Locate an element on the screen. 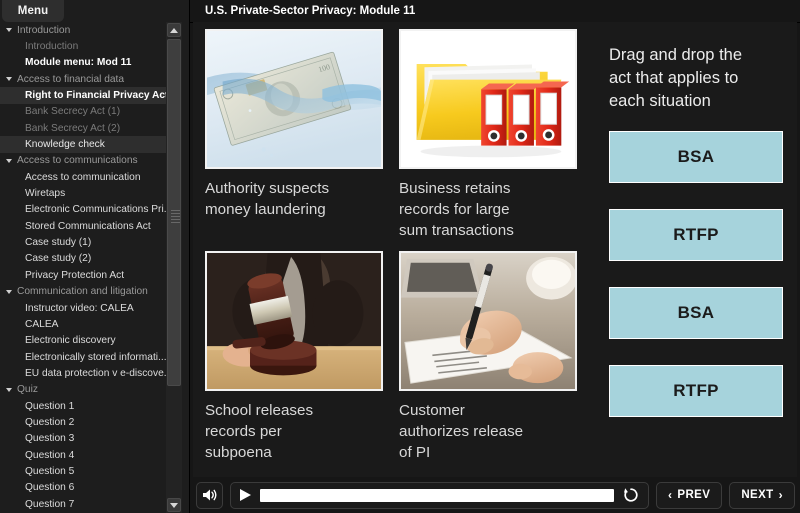 Image resolution: width=800 pixels, height=513 pixels. sidebar-item-label: Bank Secrecy Act (2) is located at coordinates (73, 128).